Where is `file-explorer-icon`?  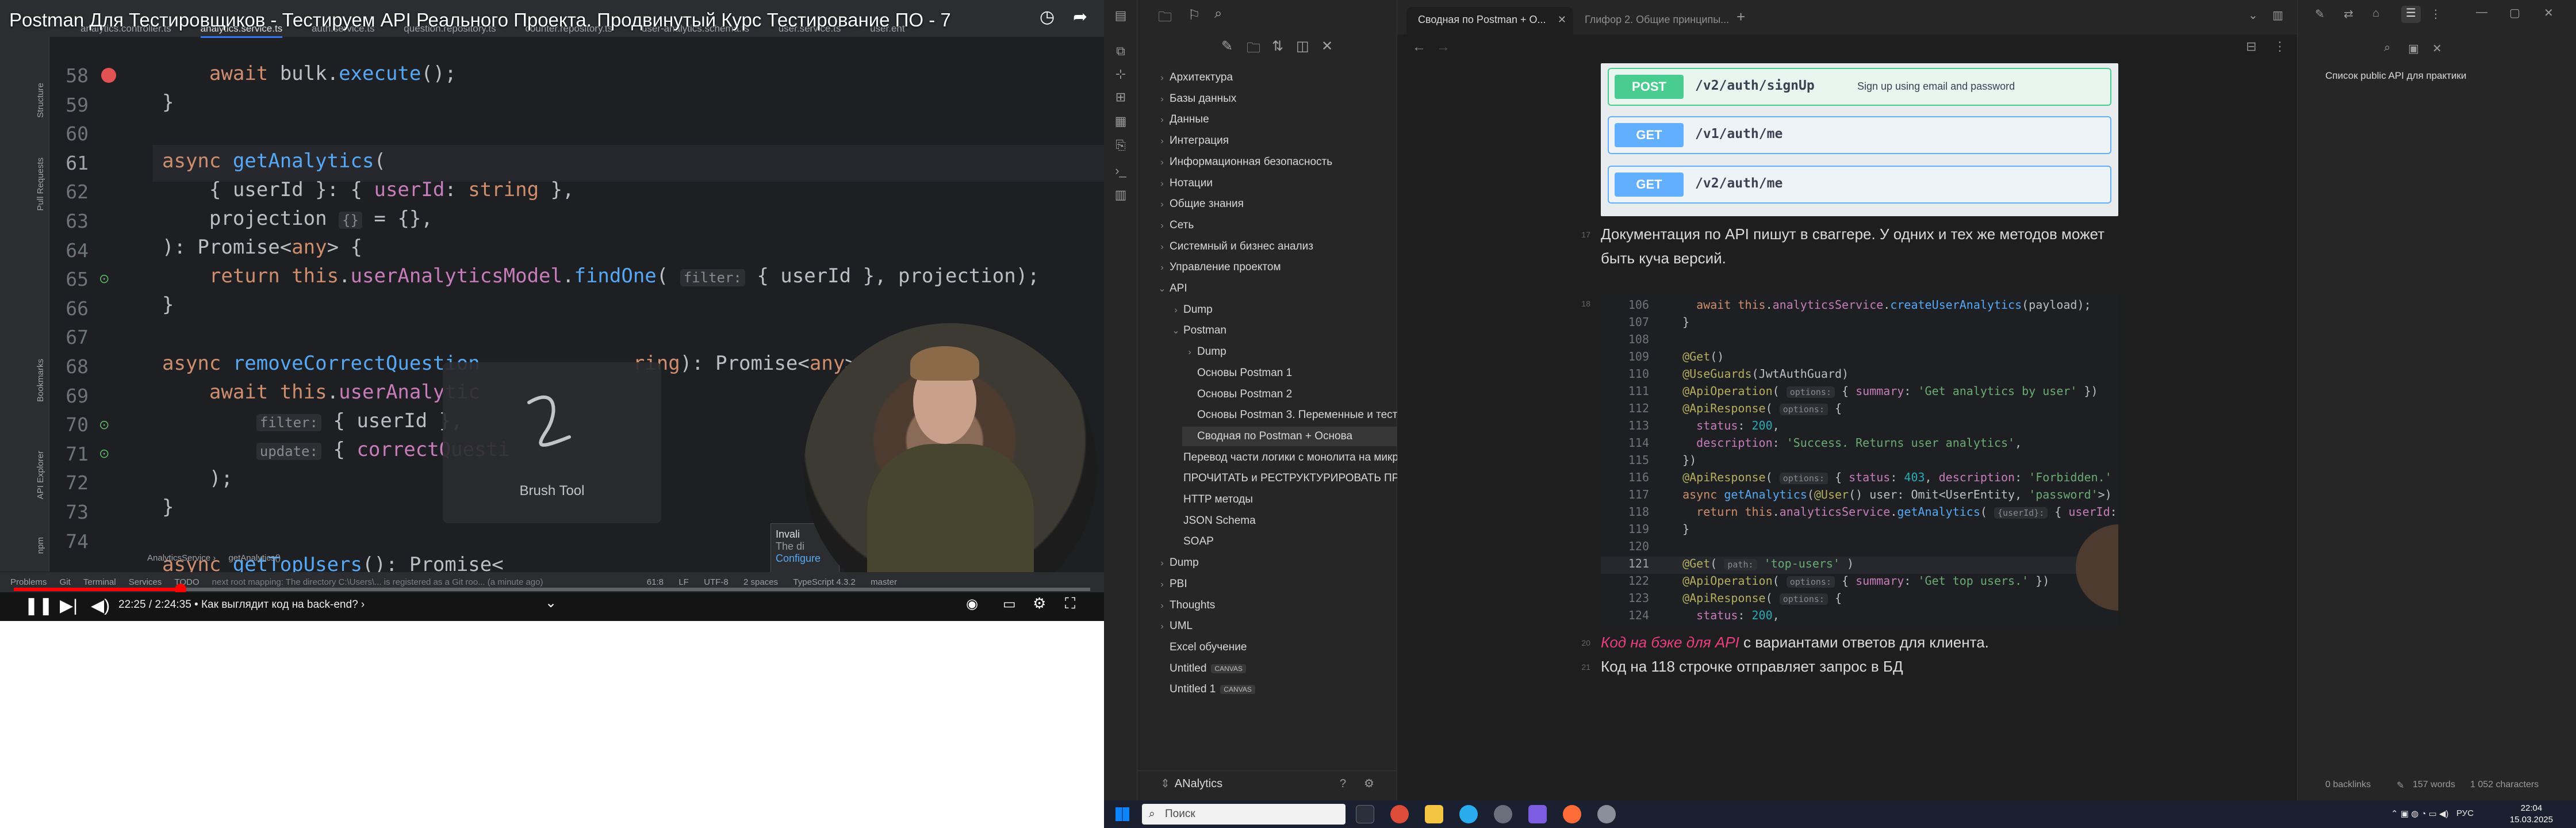
file-explorer-icon is located at coordinates (1434, 814).